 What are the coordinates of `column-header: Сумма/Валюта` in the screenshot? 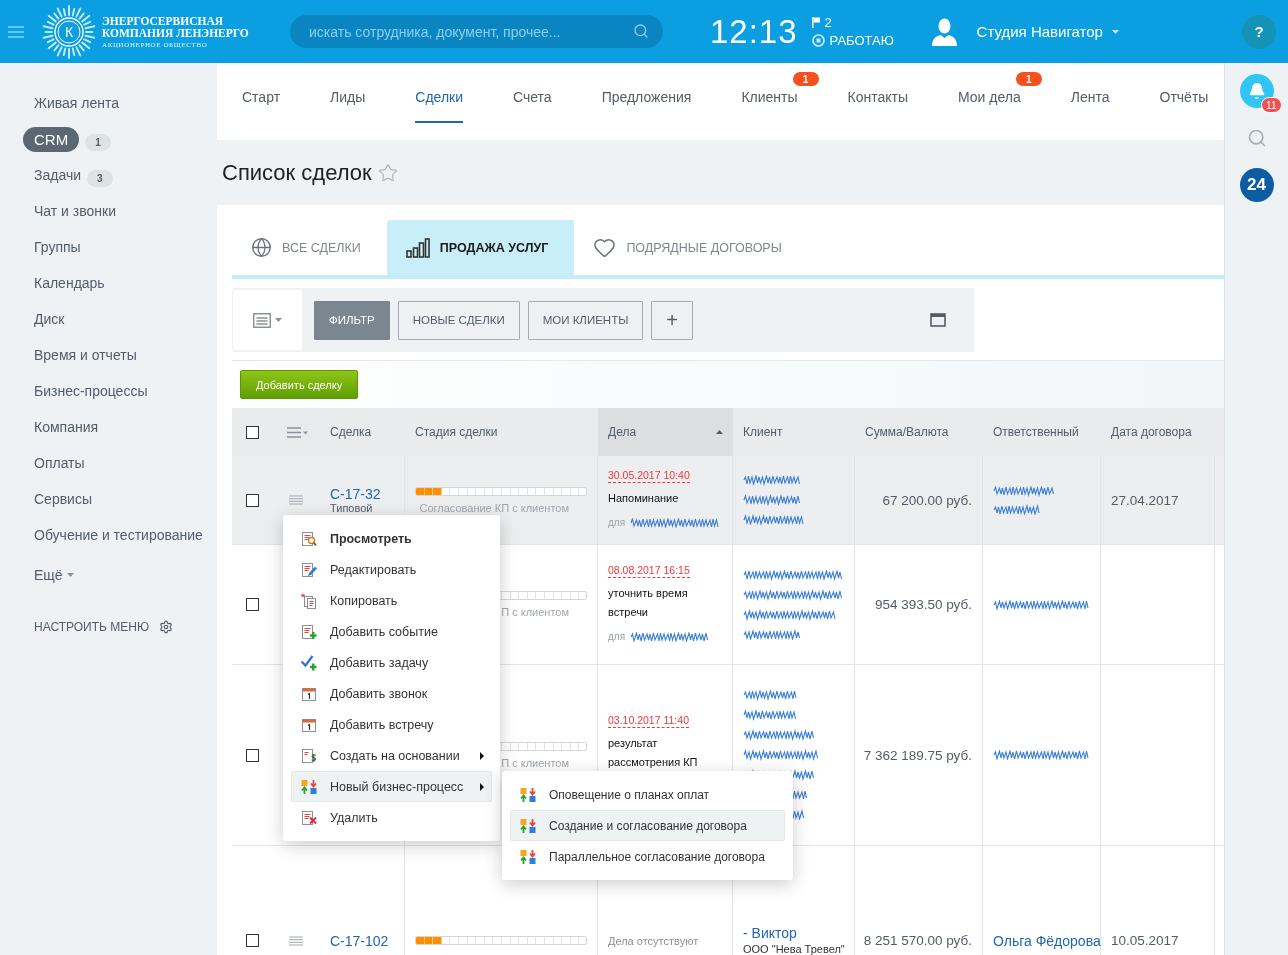 It's located at (919, 432).